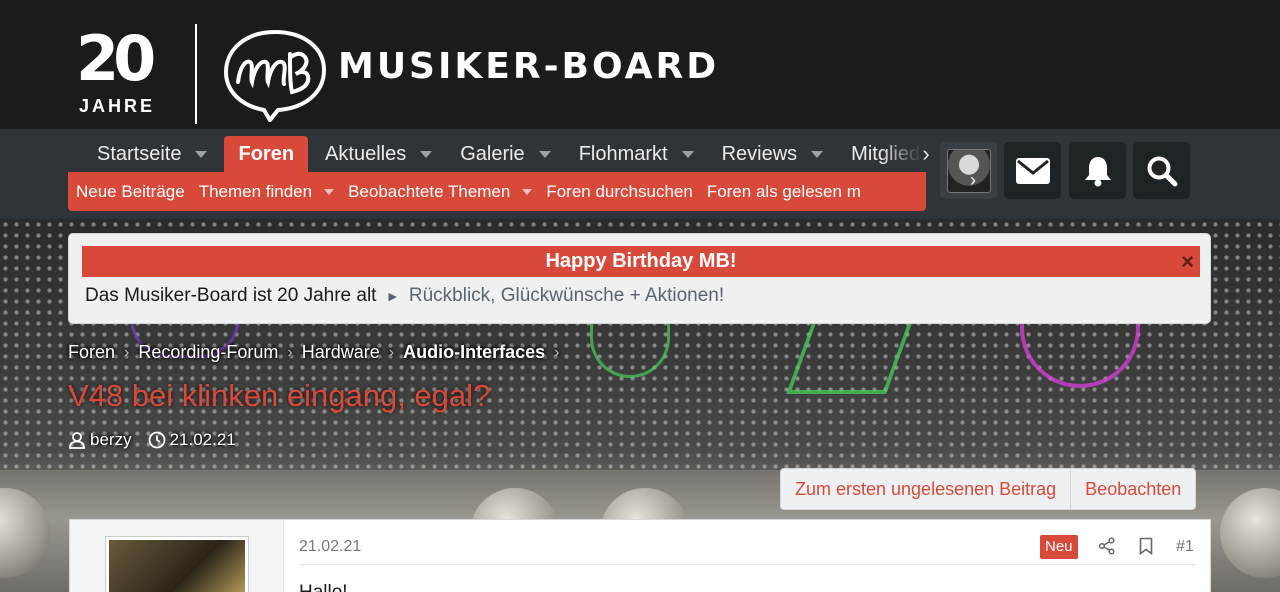  Describe the element at coordinates (91, 352) in the screenshot. I see `breadcrumb-item: Foren` at that location.